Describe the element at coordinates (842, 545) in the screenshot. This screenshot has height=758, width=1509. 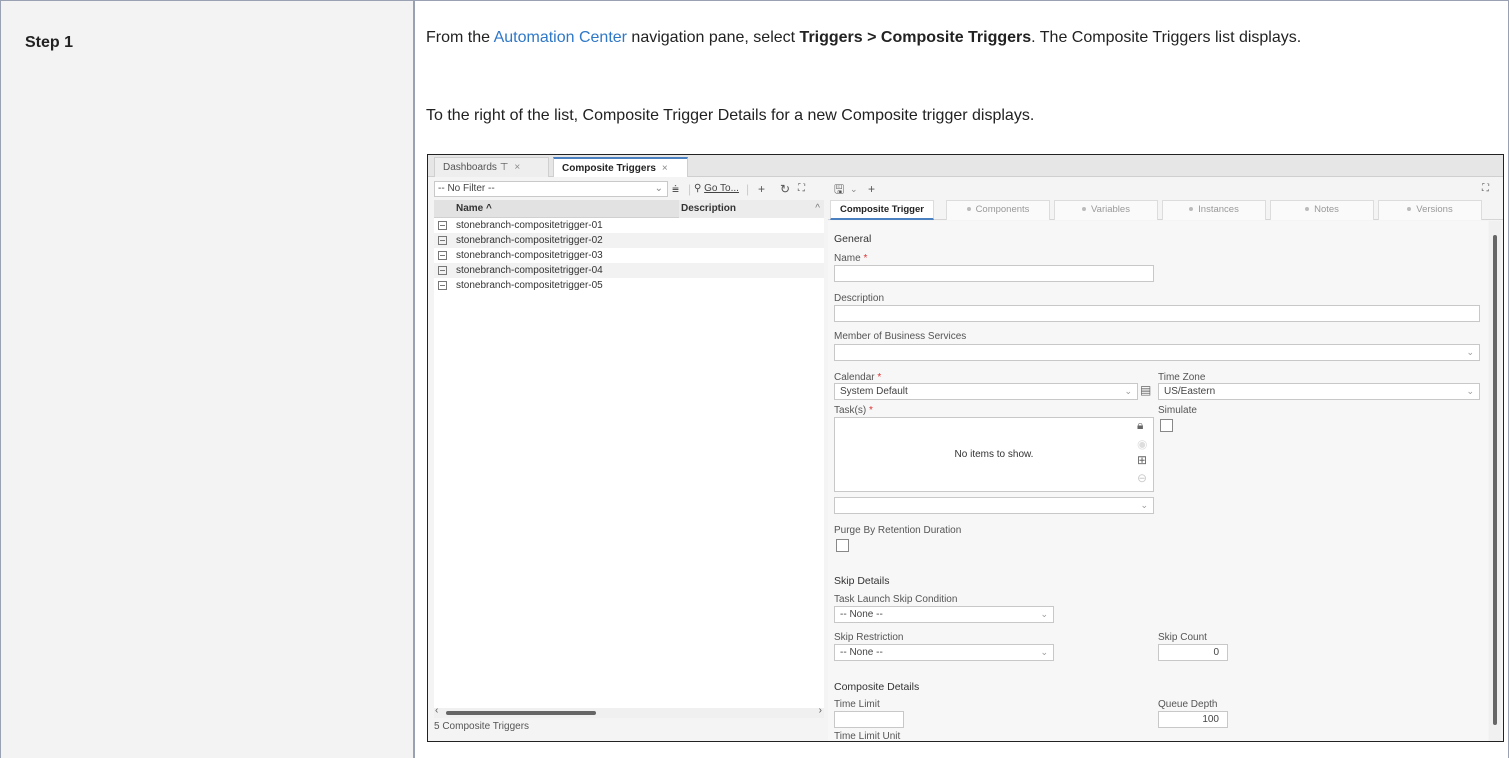
I see `purge-checkbox` at that location.